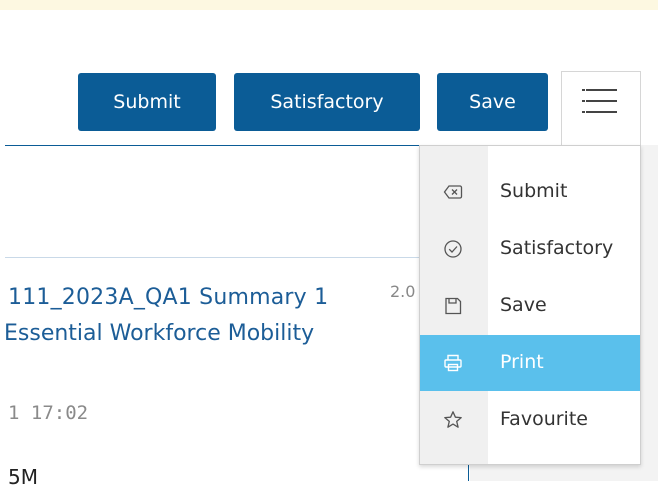 The height and width of the screenshot is (489, 658). Describe the element at coordinates (329, 5) in the screenshot. I see `notice-strip` at that location.